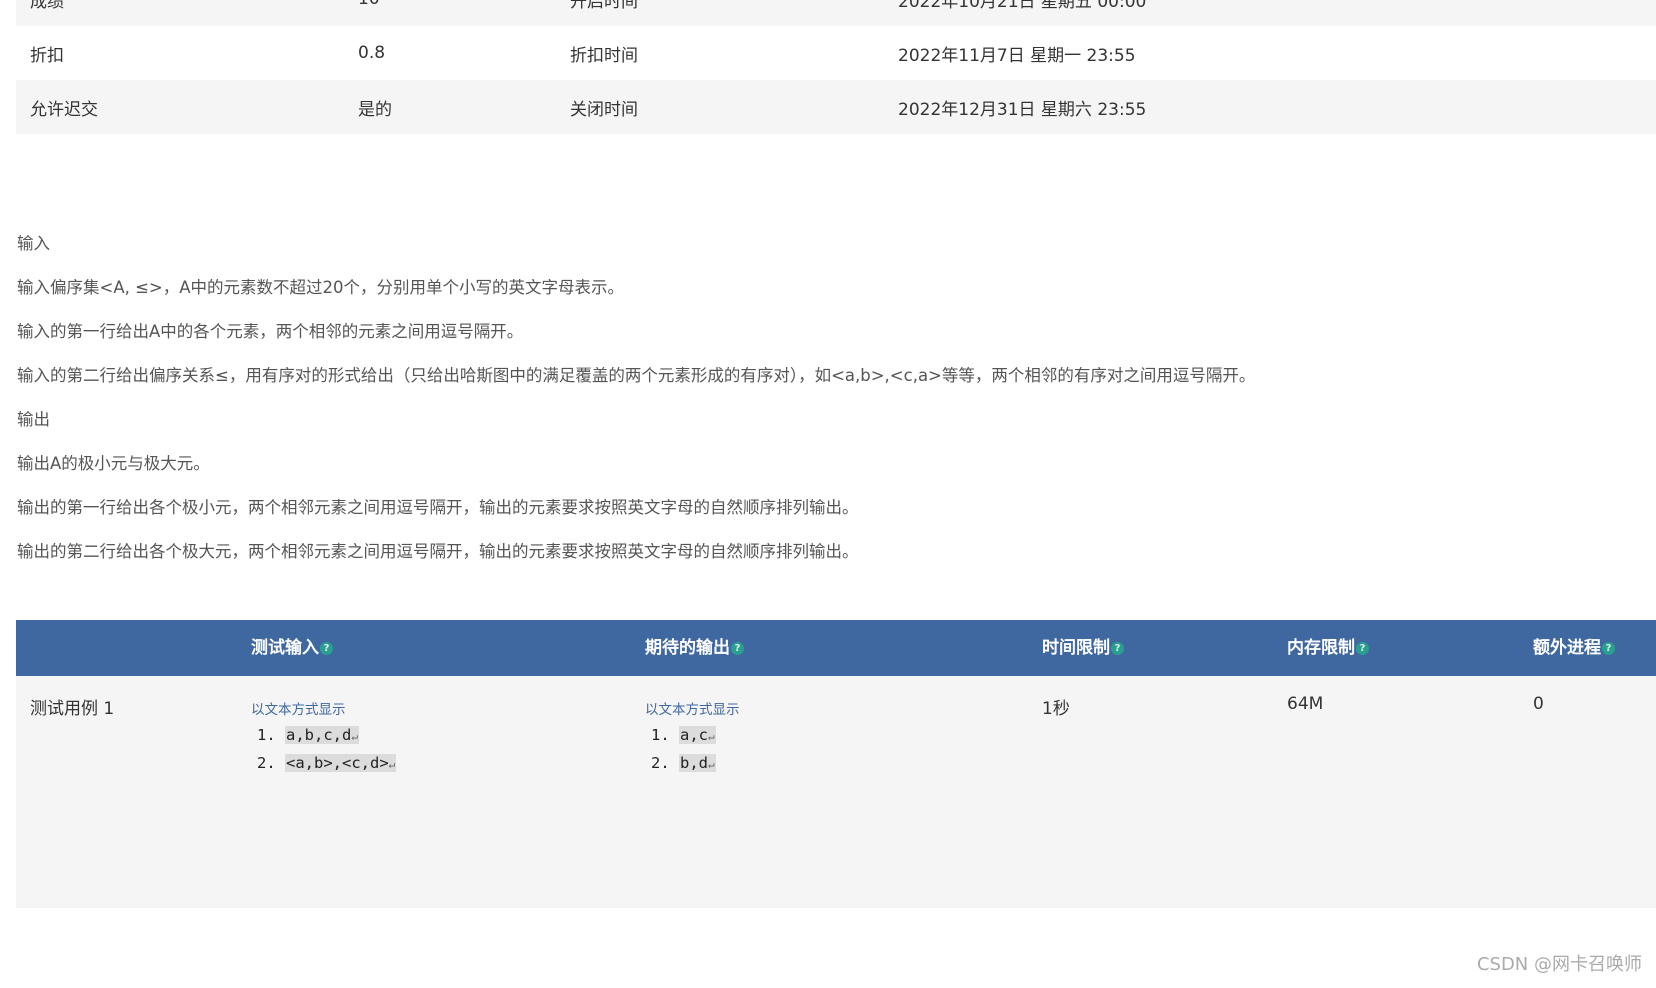 The width and height of the screenshot is (1656, 988). What do you see at coordinates (687, 648) in the screenshot?
I see `header-label: 期待的输出` at bounding box center [687, 648].